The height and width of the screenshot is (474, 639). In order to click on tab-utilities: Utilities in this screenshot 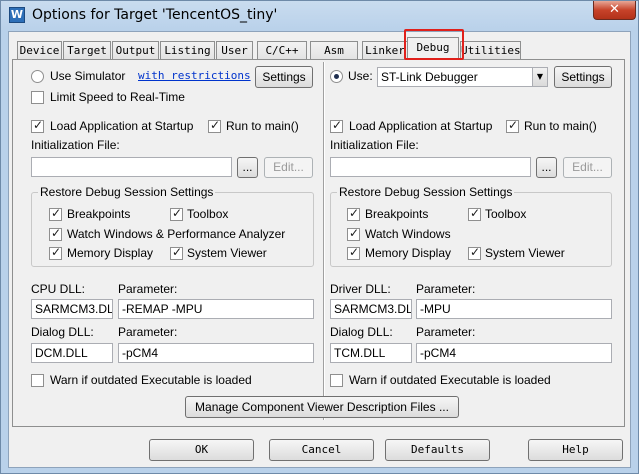, I will do `click(490, 50)`.